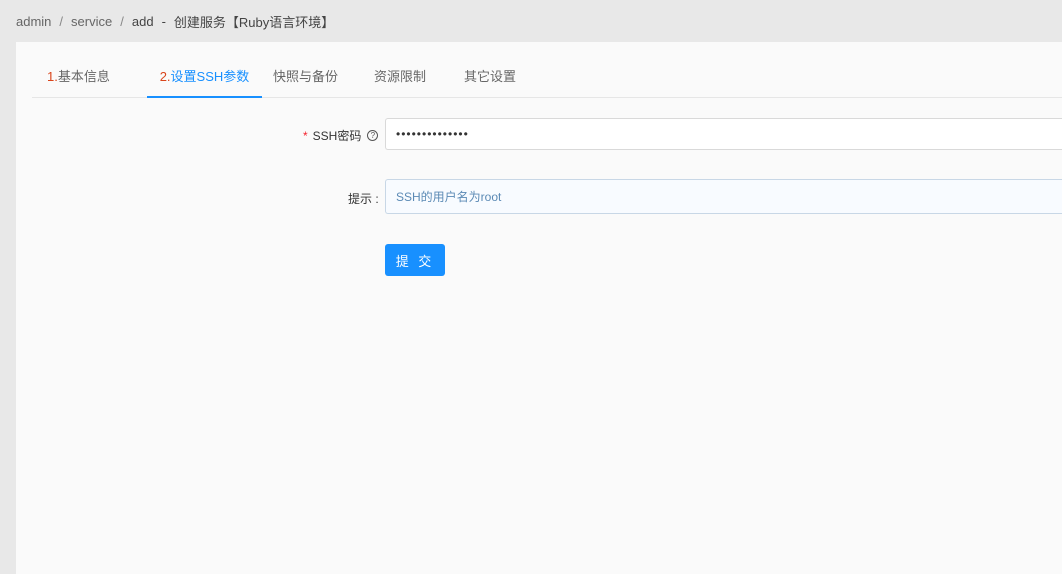  I want to click on tab-resource-limits: 资源限制, so click(400, 77).